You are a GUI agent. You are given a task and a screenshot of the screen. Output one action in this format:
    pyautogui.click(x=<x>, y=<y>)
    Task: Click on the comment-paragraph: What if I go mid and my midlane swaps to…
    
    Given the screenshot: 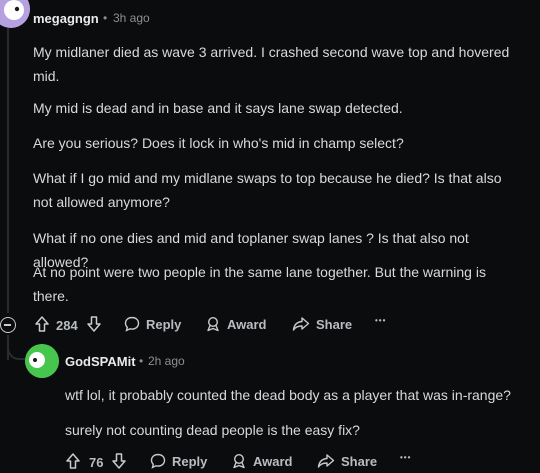 What is the action you would take?
    pyautogui.click(x=267, y=190)
    